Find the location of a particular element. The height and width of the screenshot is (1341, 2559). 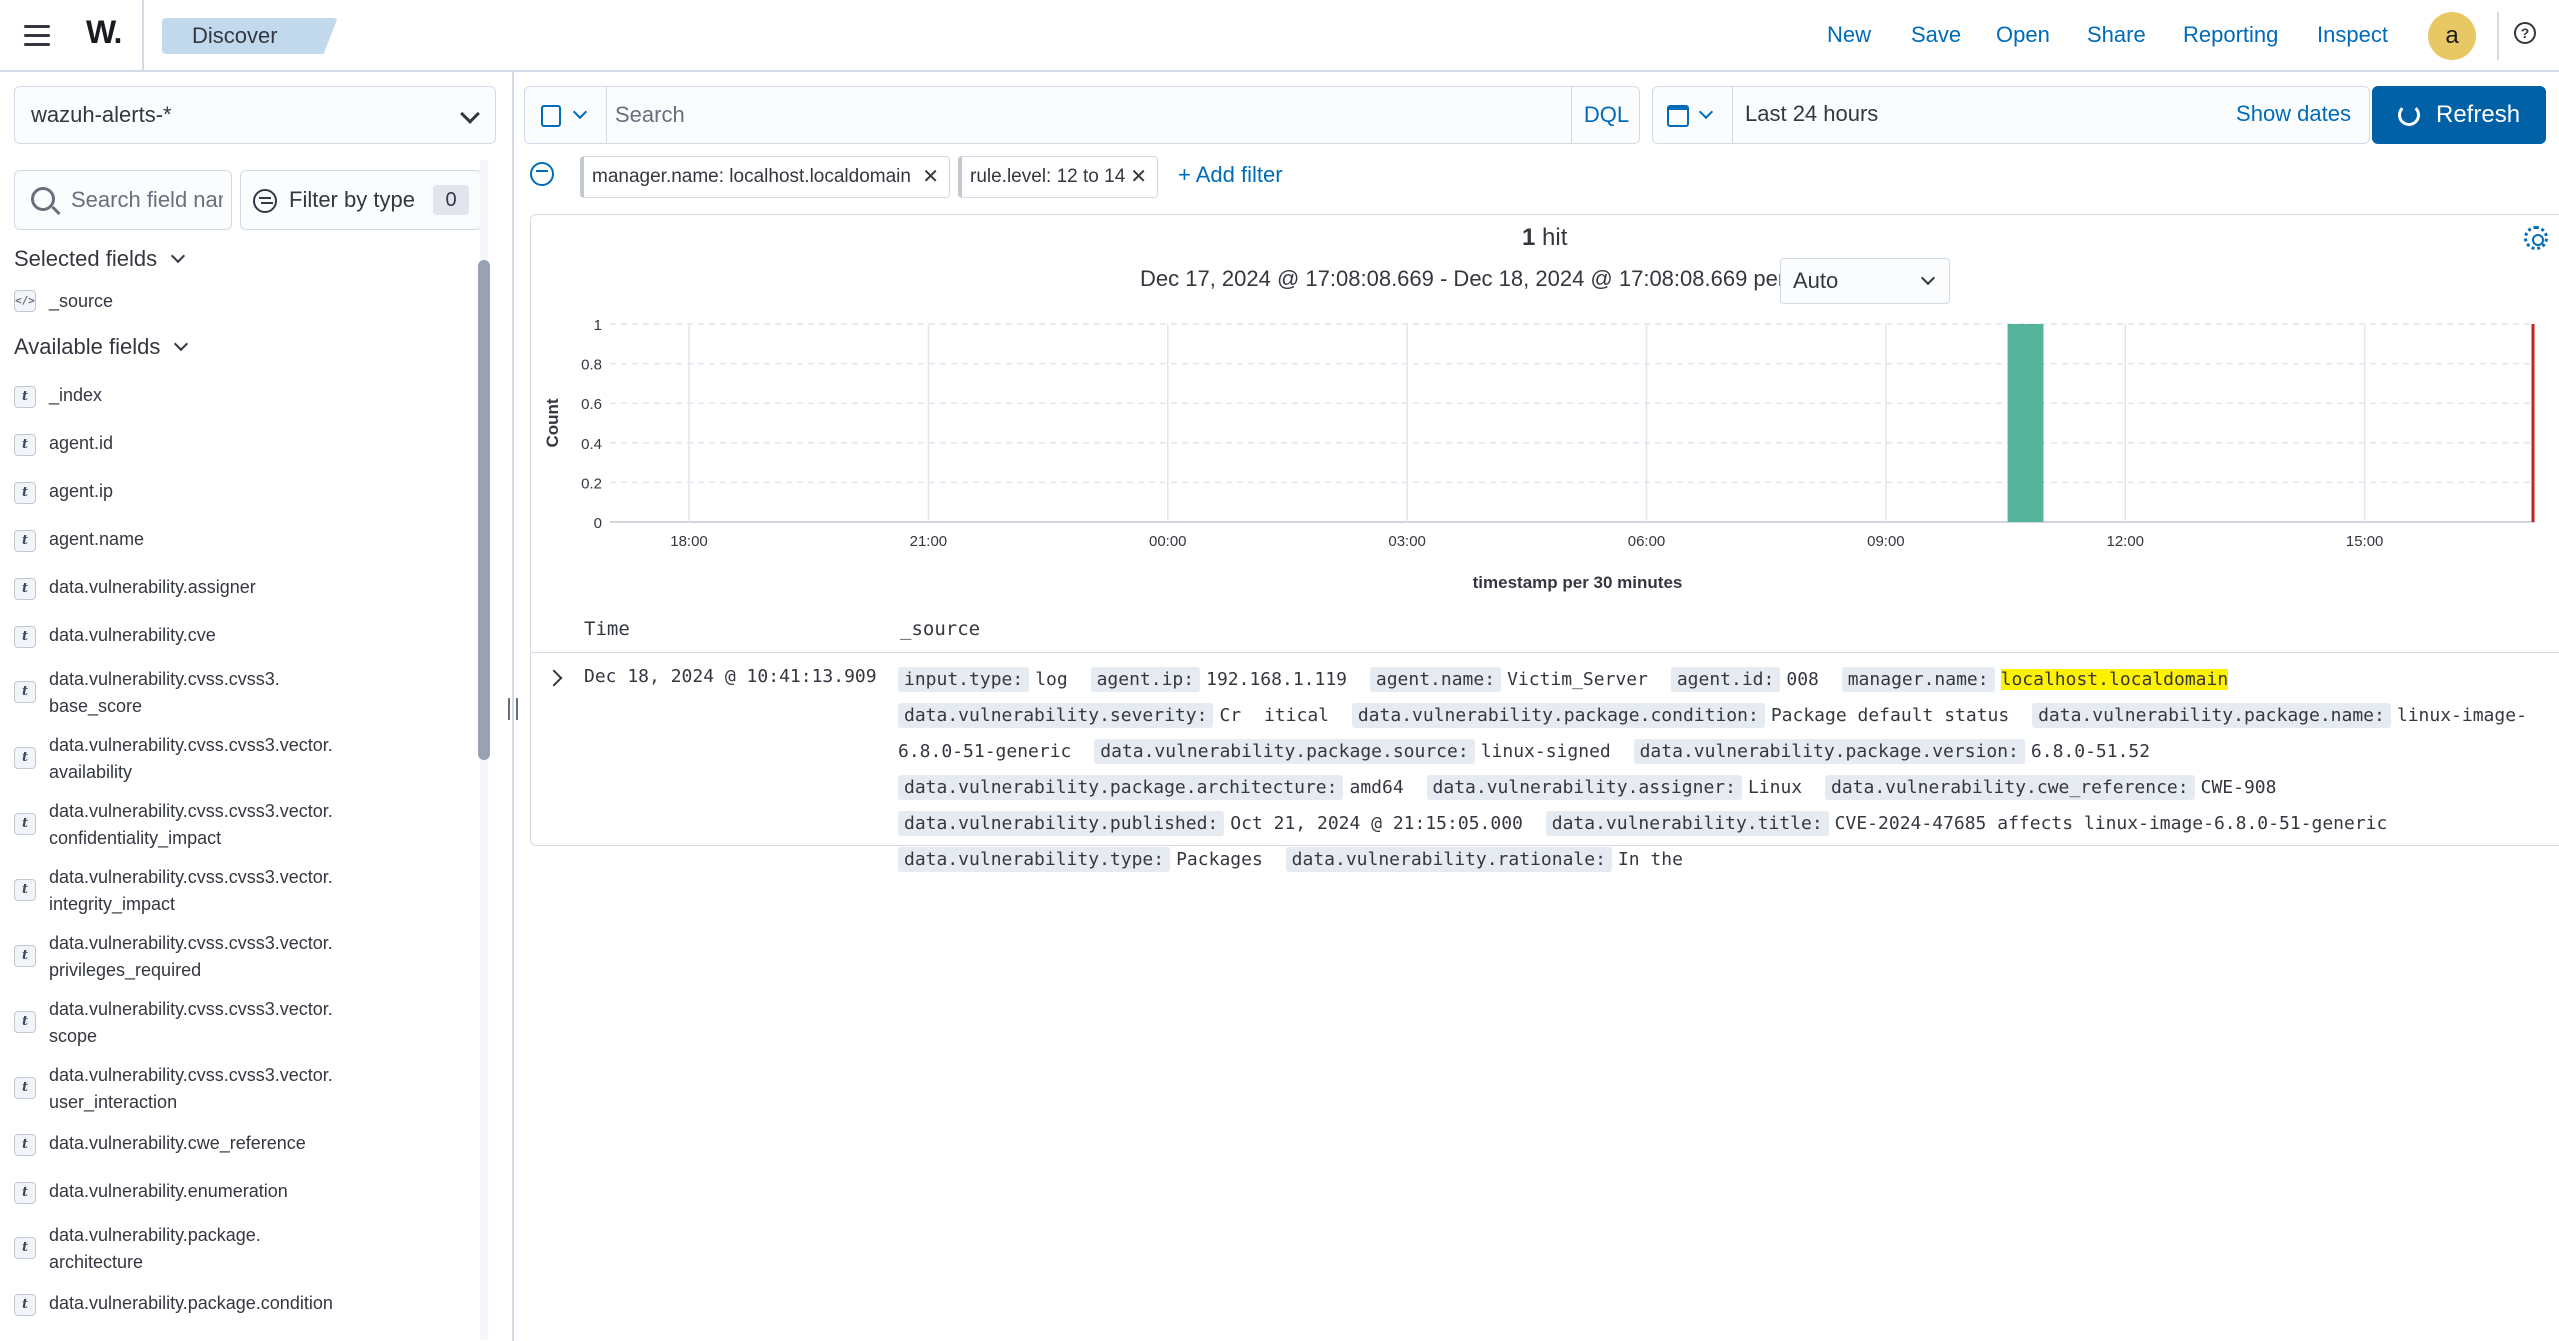

field-label-continued: confidentiality_impact is located at coordinates (135, 838).